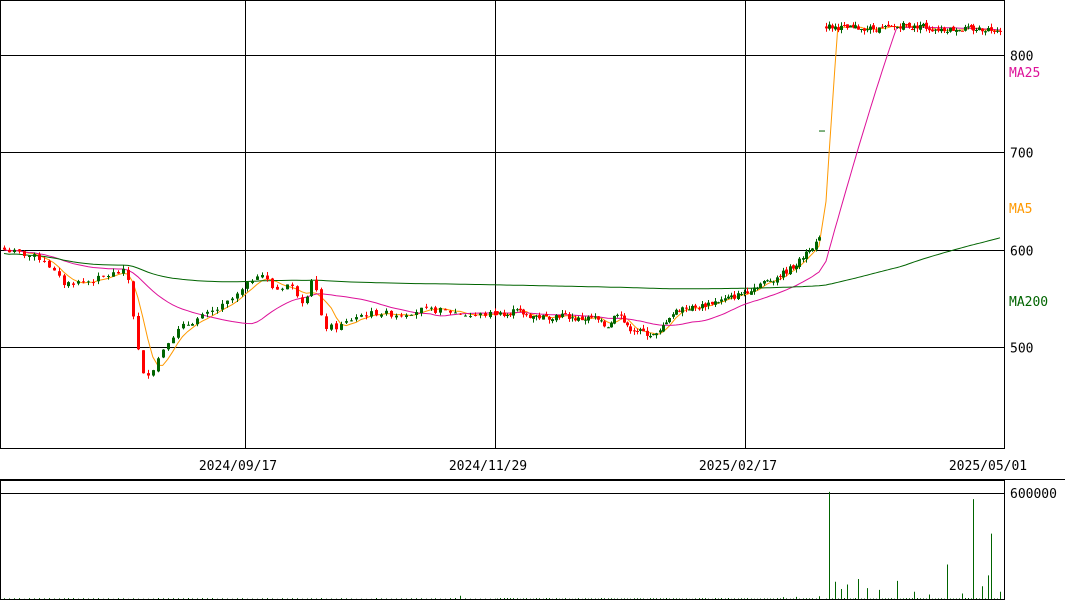 Image resolution: width=1065 pixels, height=604 pixels. Describe the element at coordinates (1021, 252) in the screenshot. I see `price-tick-label: 600` at that location.